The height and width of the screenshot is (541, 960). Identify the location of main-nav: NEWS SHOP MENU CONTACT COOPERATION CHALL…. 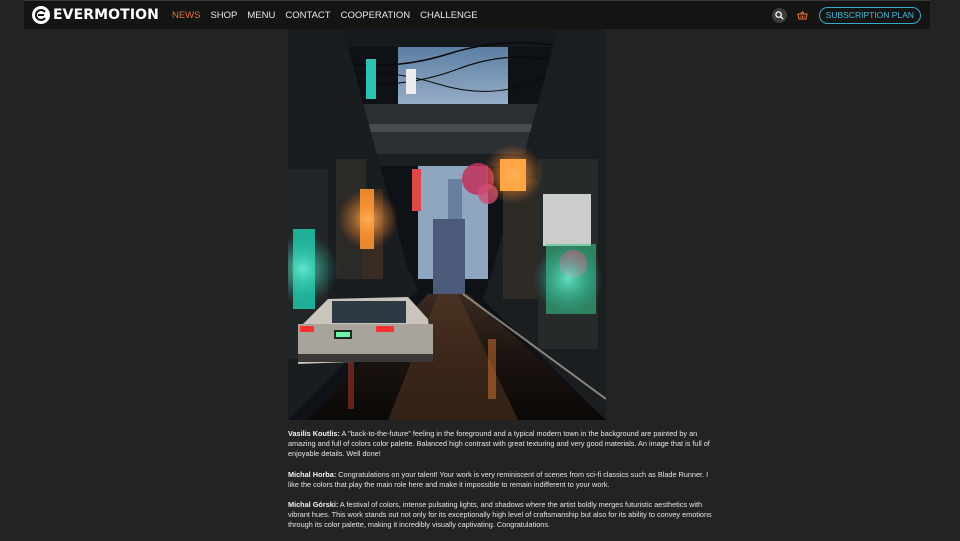
(330, 15).